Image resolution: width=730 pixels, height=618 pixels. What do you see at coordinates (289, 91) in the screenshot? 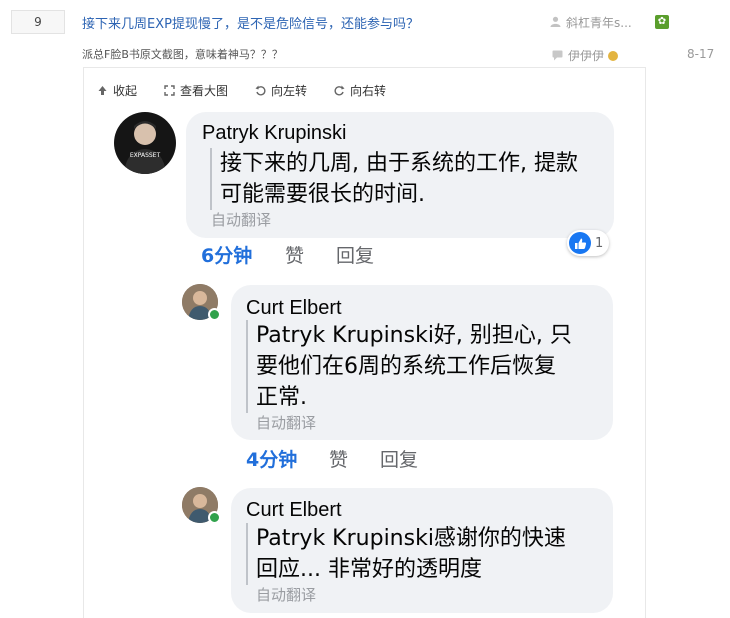
I see `rotate-left-label: 向左转` at bounding box center [289, 91].